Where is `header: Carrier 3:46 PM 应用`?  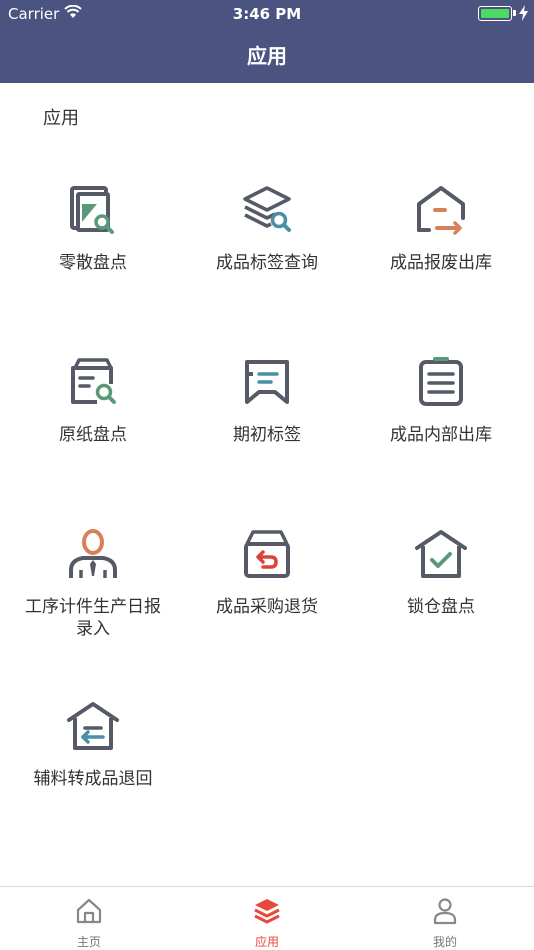
header: Carrier 3:46 PM 应用 is located at coordinates (267, 41).